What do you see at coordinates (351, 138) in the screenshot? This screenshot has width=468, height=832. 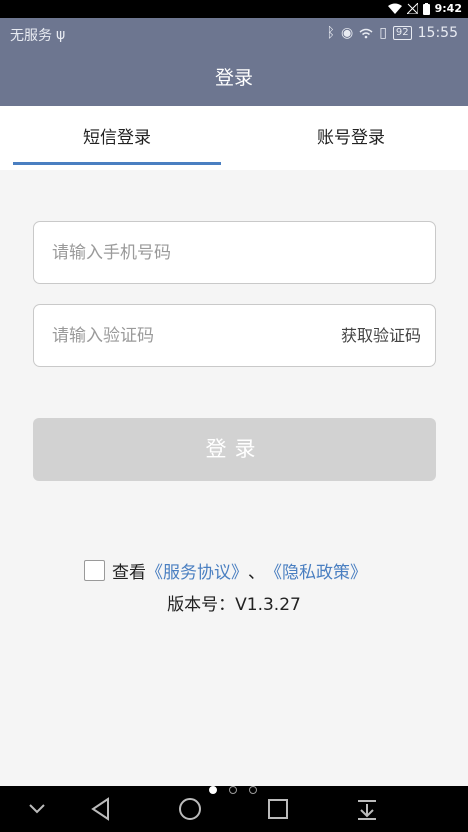 I see `tab-account-login: 账号登录` at bounding box center [351, 138].